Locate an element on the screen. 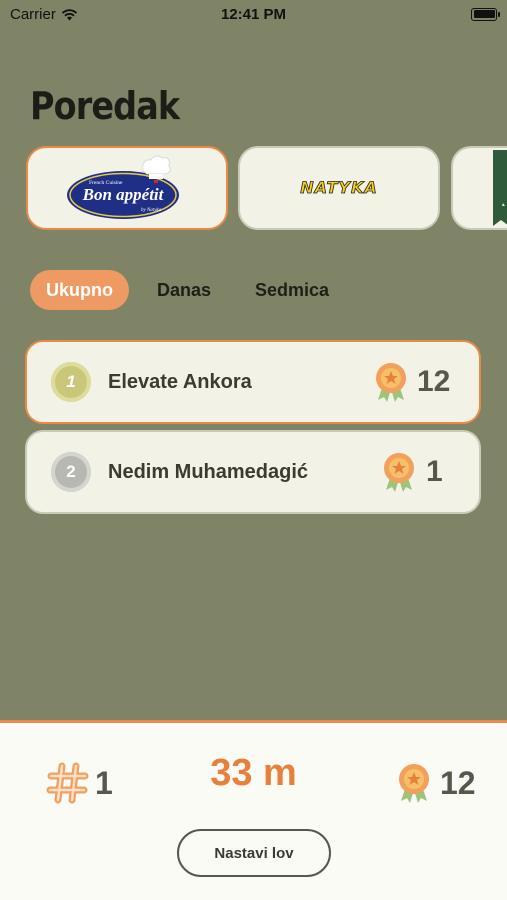 This screenshot has width=507, height=900. sponsor-card-natyka: NATYKA is located at coordinates (339, 188).